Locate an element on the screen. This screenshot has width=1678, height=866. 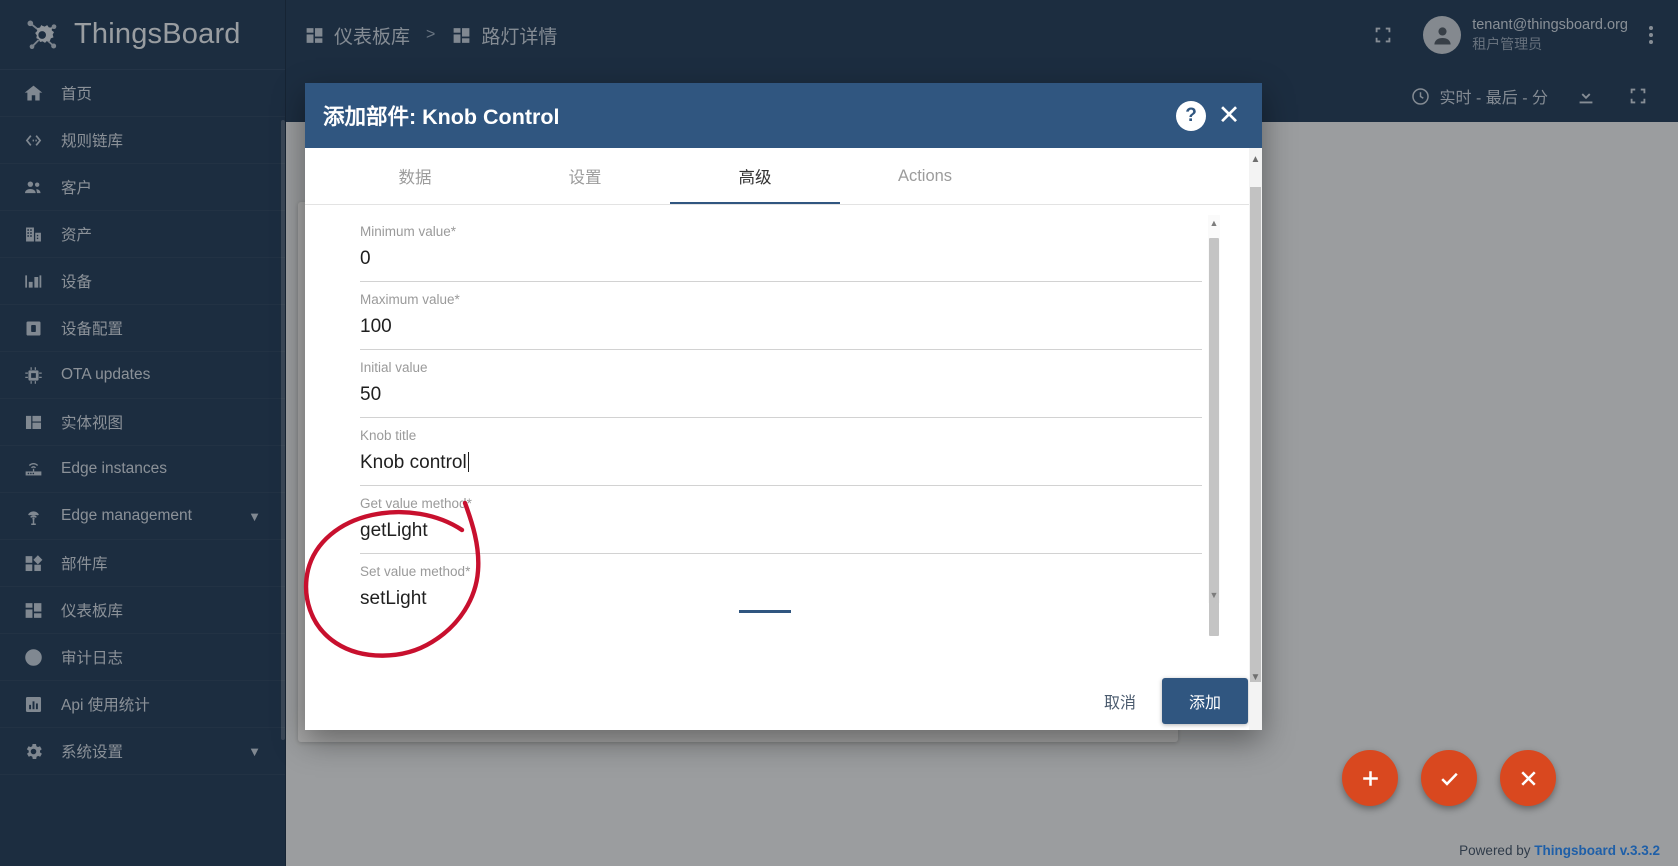
tab-actions: Actions is located at coordinates (925, 176).